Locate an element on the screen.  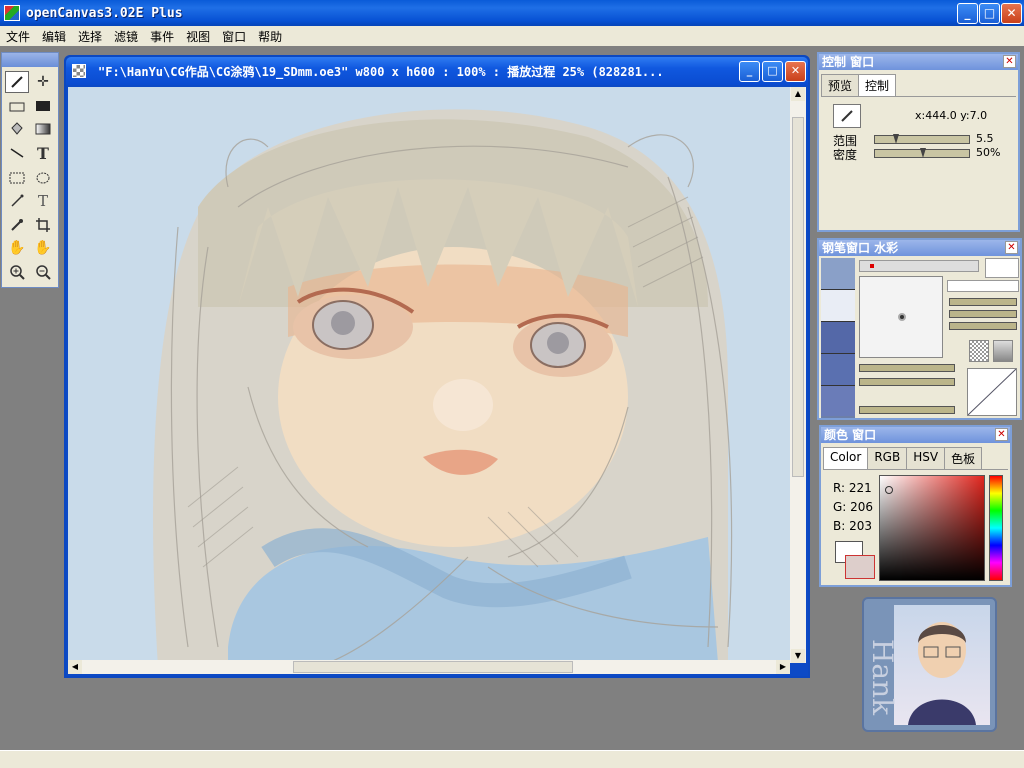
avatar is located at coordinates (942, 665).